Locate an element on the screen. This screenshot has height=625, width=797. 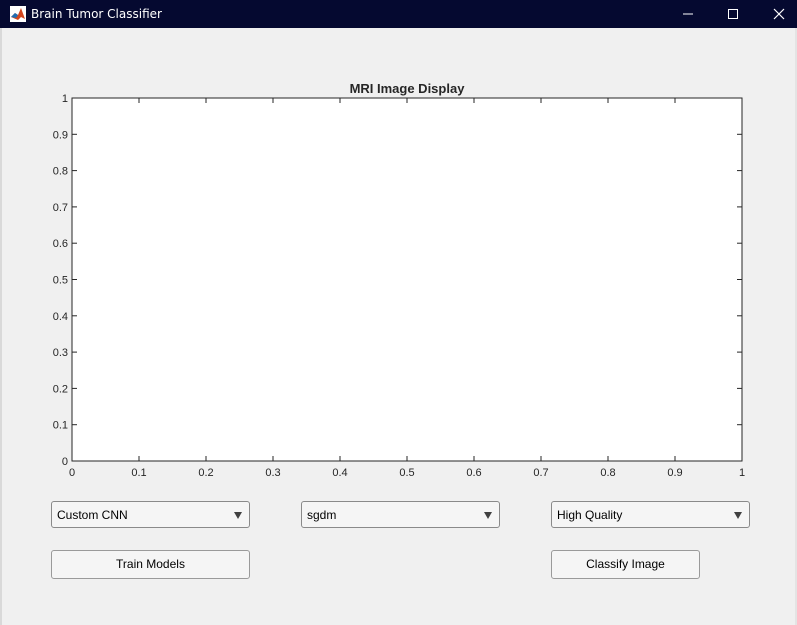
x-tick-label: 1 is located at coordinates (742, 473).